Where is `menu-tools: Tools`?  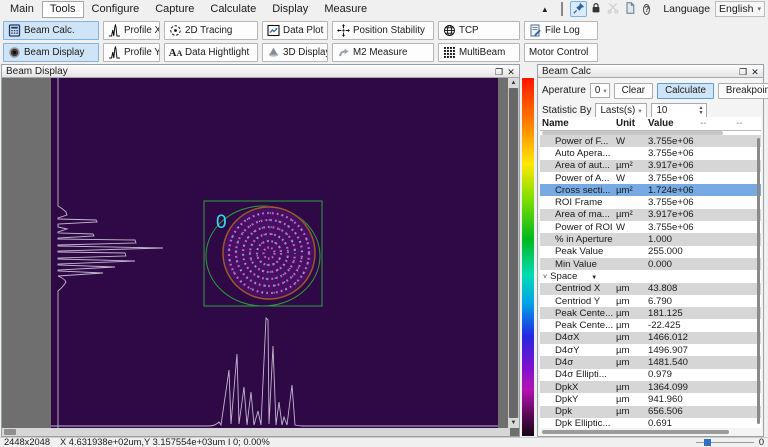 menu-tools: Tools is located at coordinates (62, 9).